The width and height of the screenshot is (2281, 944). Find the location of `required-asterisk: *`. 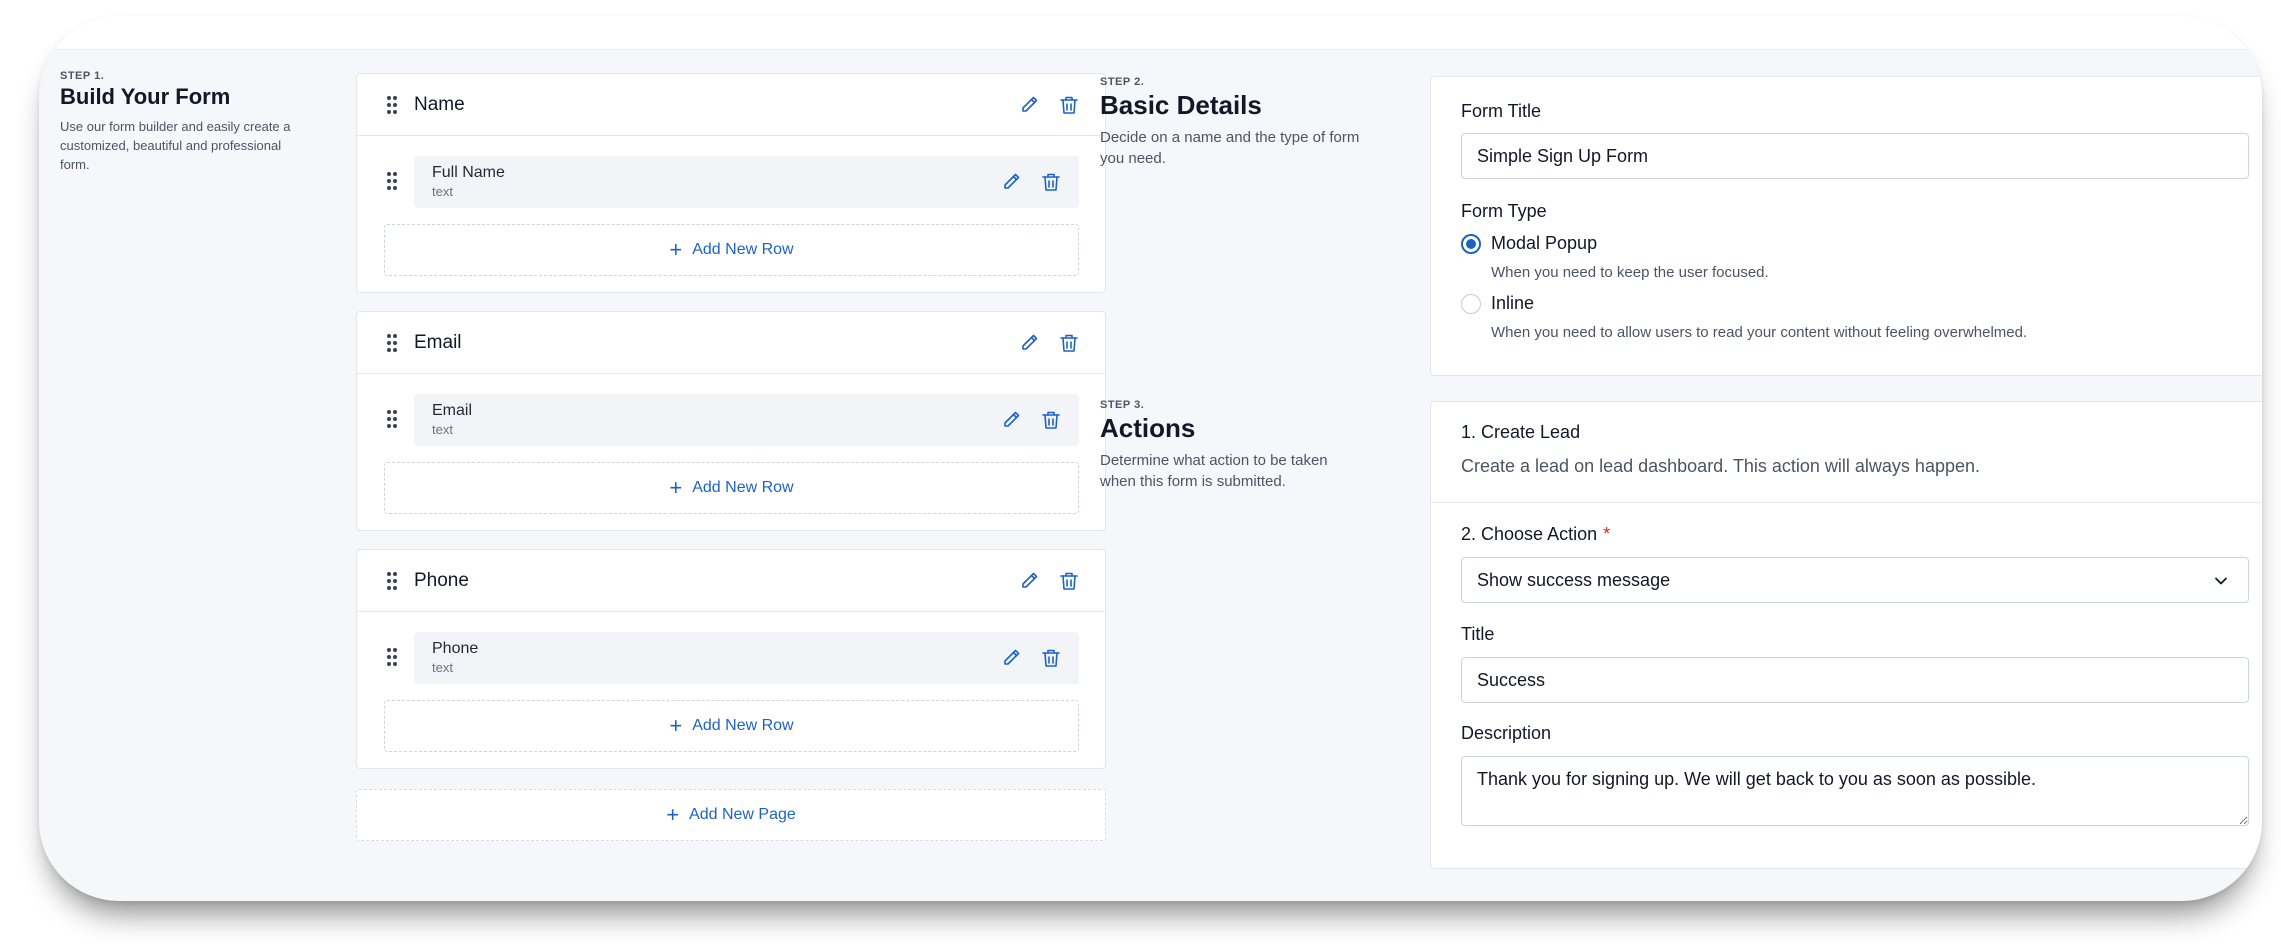

required-asterisk: * is located at coordinates (1607, 534).